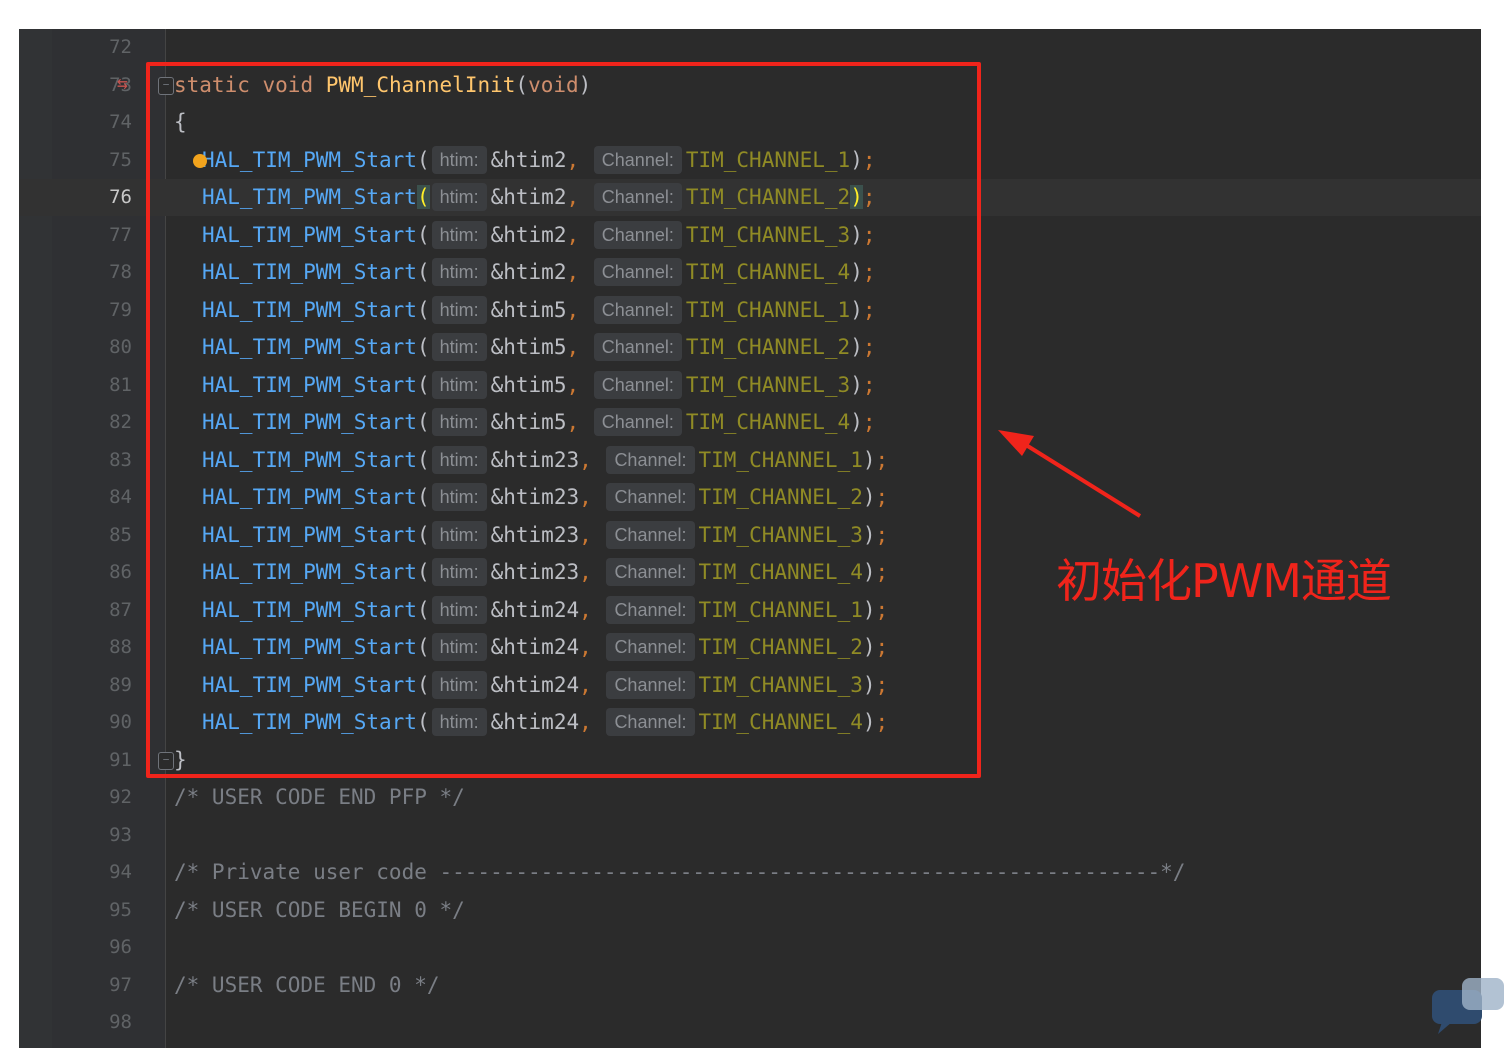  I want to click on intention-bulb-icon, so click(200, 160).